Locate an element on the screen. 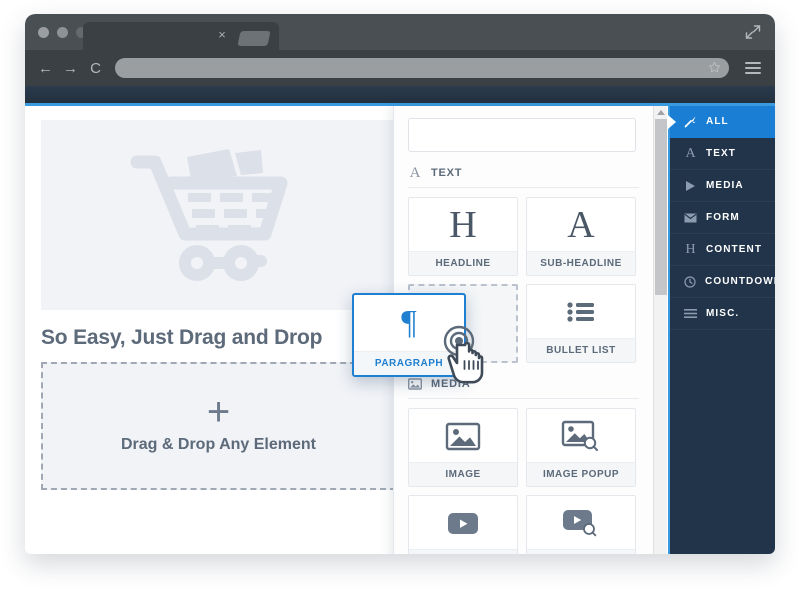 Image resolution: width=800 pixels, height=615 pixels. drop-zone: + Drag & Drop Any Element is located at coordinates (218, 426).